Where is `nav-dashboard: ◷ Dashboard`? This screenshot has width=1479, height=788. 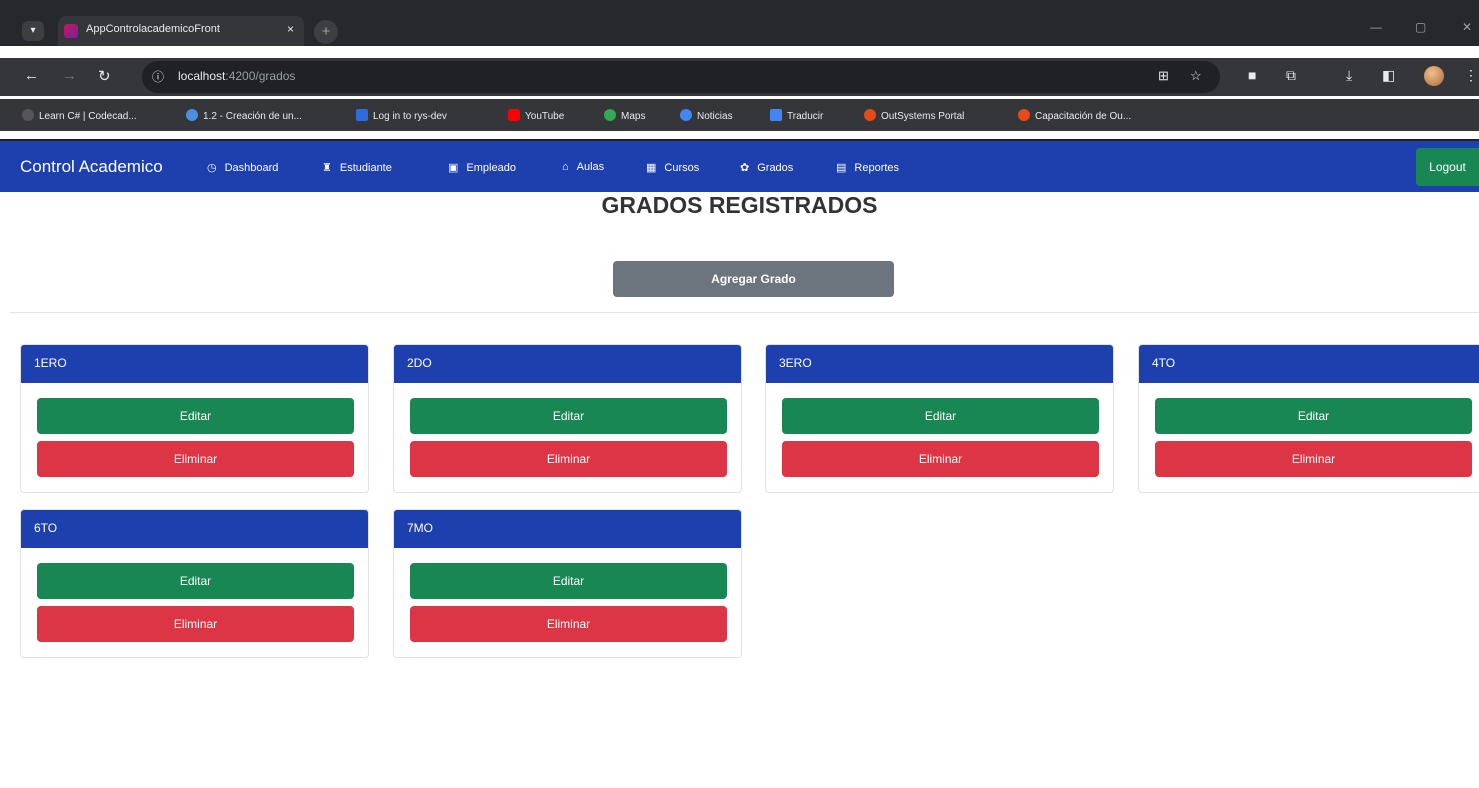
nav-dashboard: ◷ Dashboard is located at coordinates (242, 167).